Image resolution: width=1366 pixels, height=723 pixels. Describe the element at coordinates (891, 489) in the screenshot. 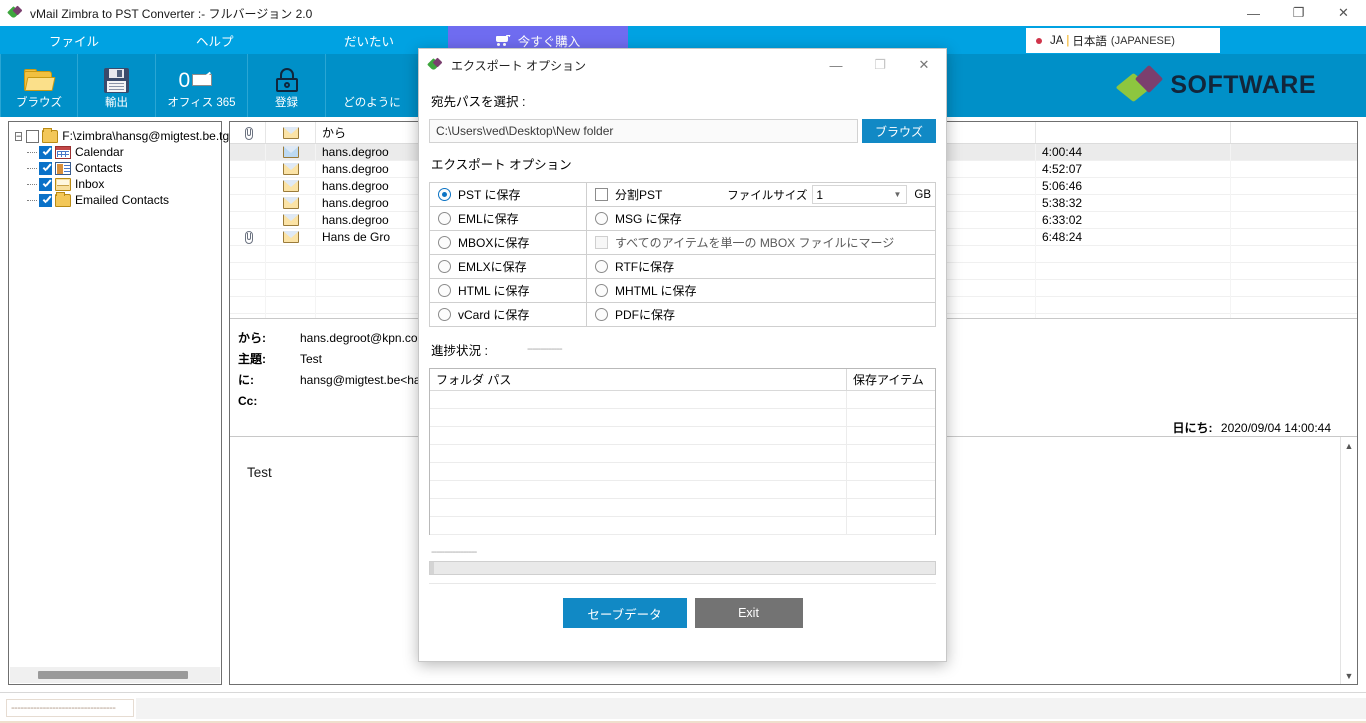

I see `cell-saved-items` at that location.